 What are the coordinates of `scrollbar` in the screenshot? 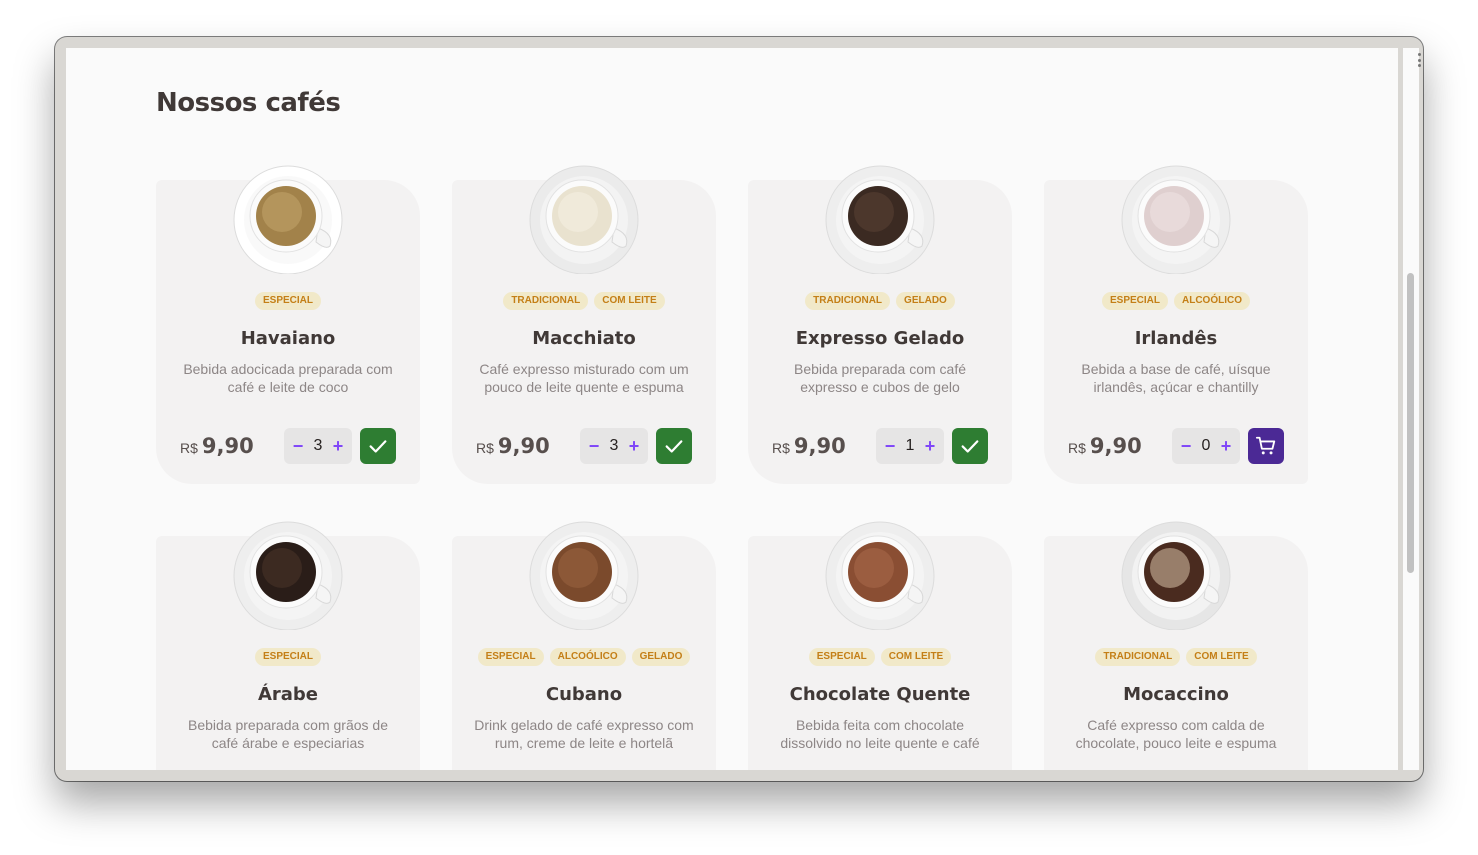 It's located at (1411, 409).